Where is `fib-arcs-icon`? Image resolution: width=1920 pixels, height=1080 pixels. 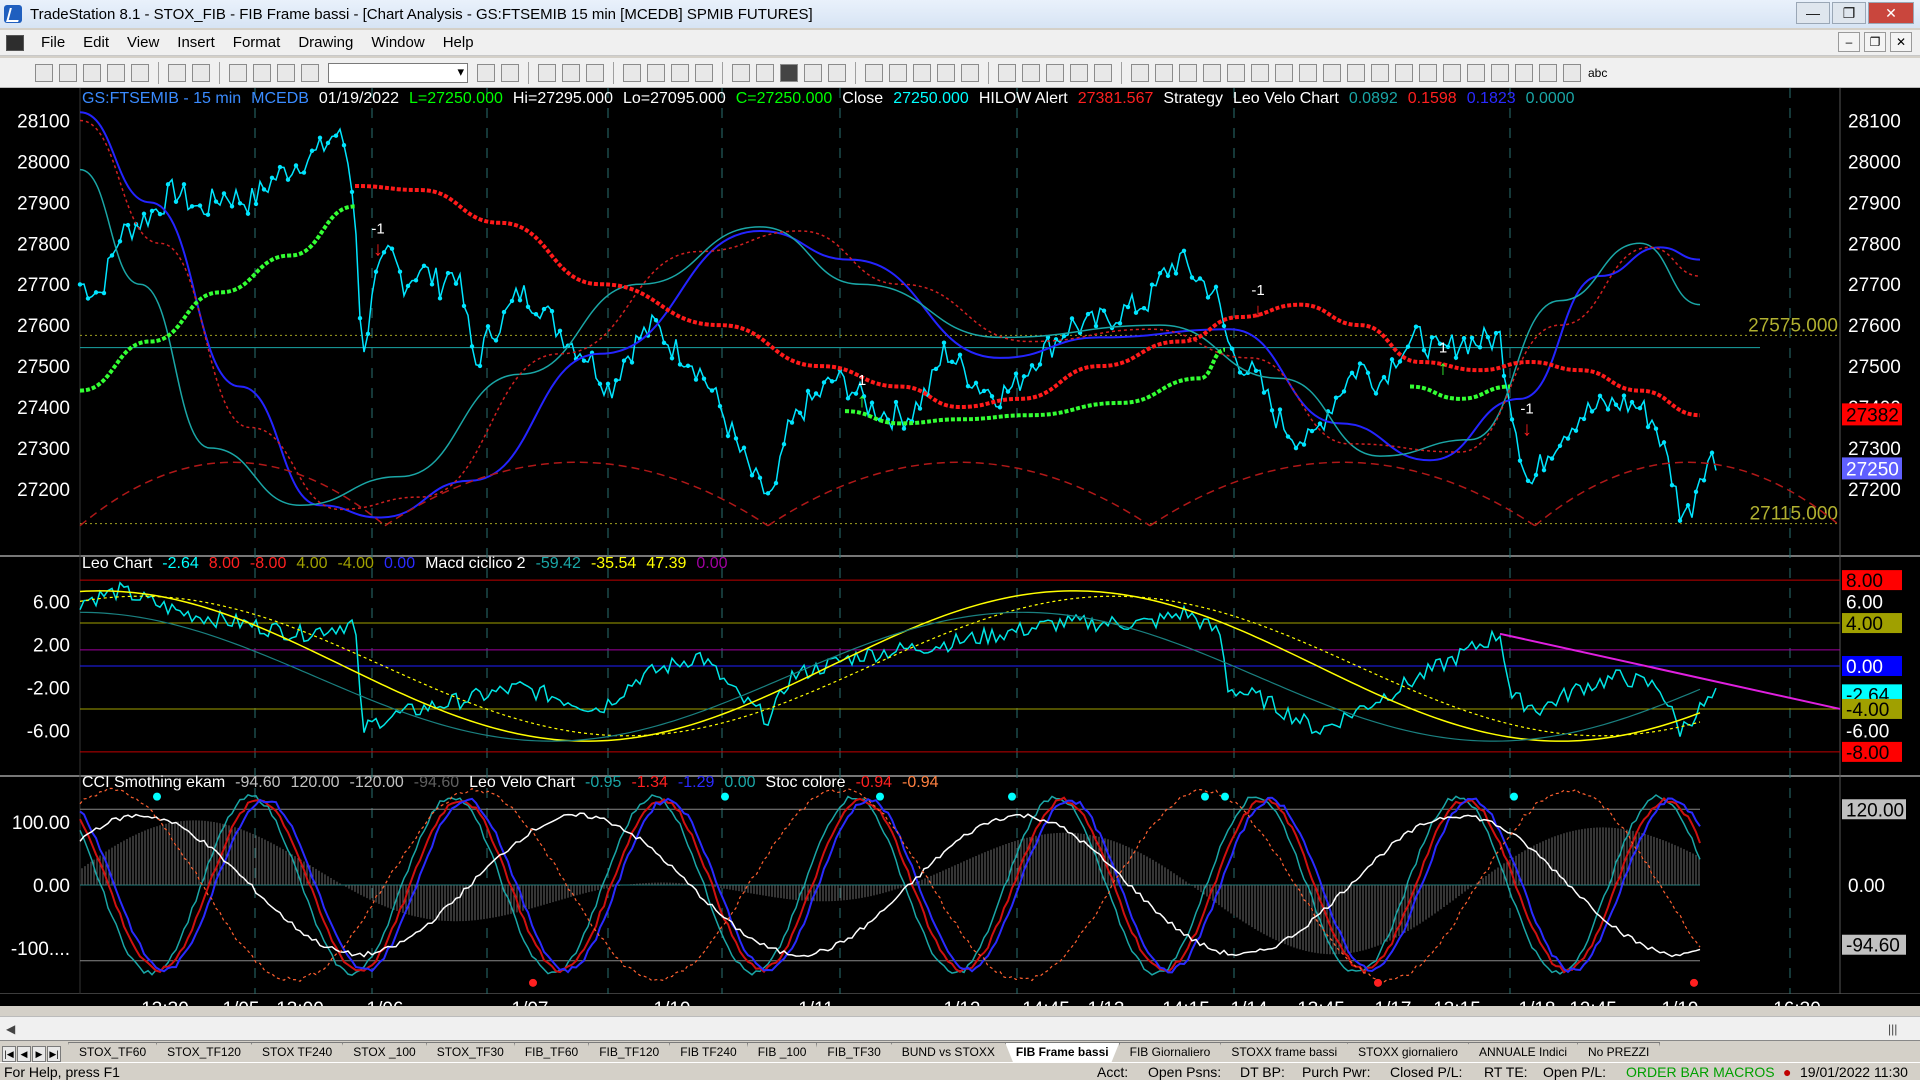
fib-arcs-icon is located at coordinates (1380, 72).